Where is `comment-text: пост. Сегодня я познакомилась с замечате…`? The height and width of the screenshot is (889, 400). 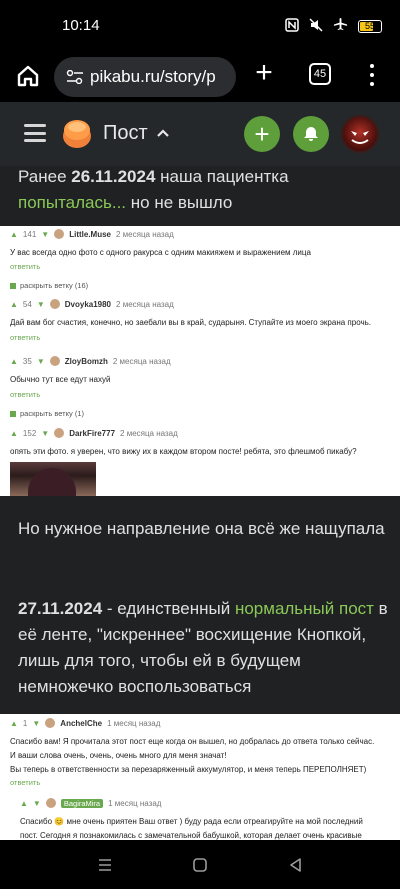
comment-text: пост. Сегодня я познакомилась с замечате… is located at coordinates (191, 835).